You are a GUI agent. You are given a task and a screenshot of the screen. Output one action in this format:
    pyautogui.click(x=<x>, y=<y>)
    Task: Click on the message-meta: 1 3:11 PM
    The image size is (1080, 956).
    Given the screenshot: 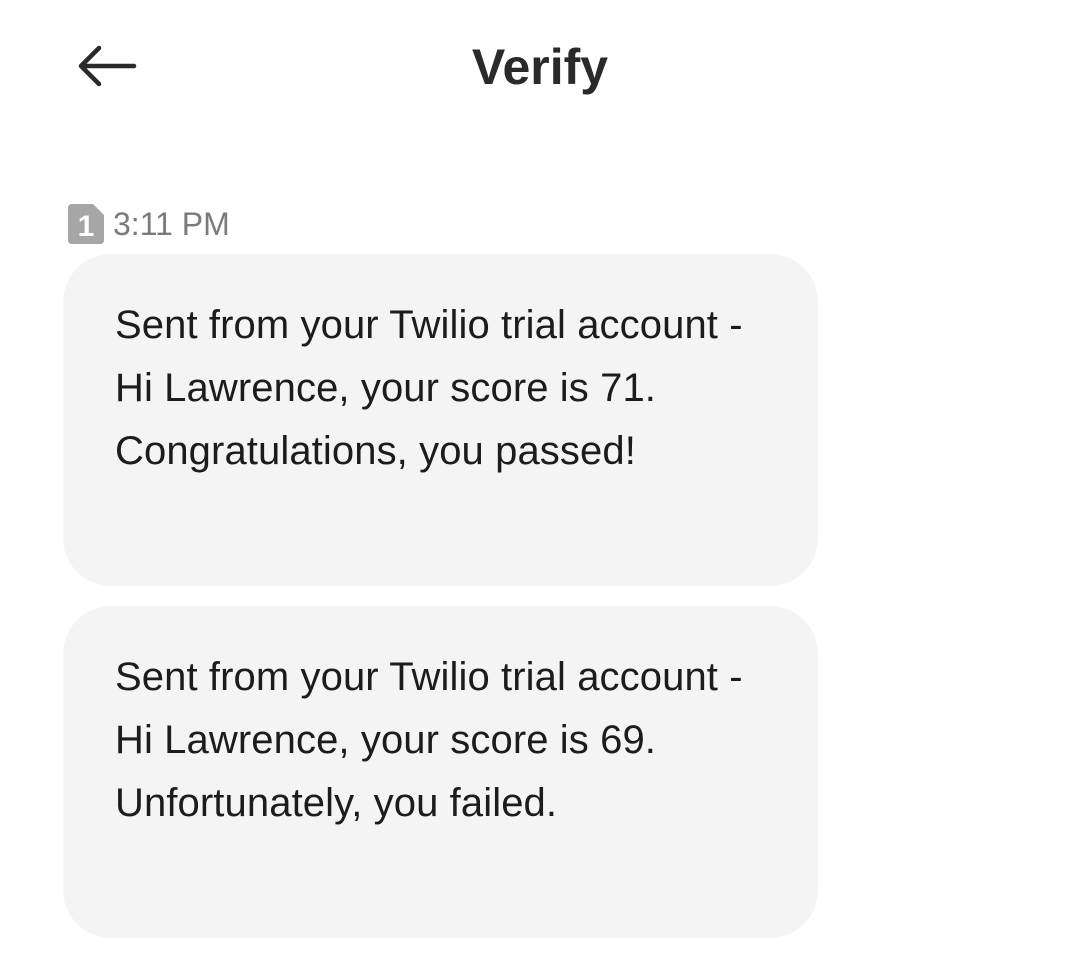 What is the action you would take?
    pyautogui.click(x=149, y=224)
    